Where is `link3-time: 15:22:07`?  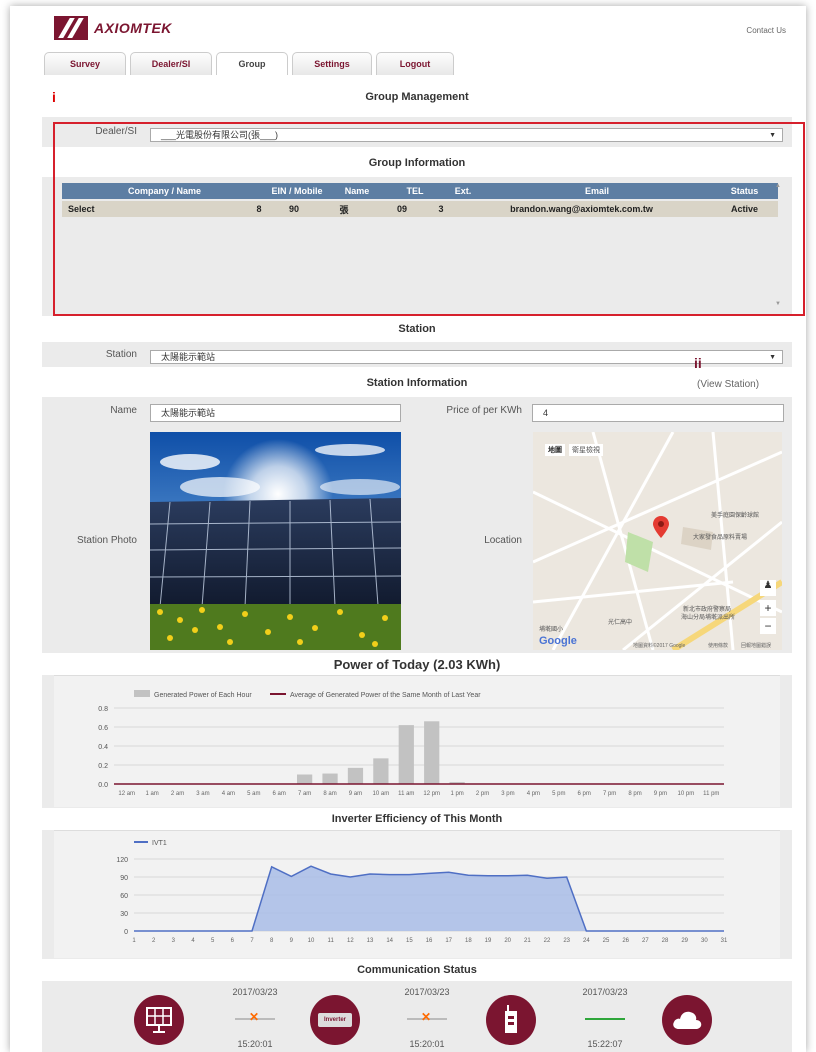
link3-time: 15:22:07 is located at coordinates (605, 1044).